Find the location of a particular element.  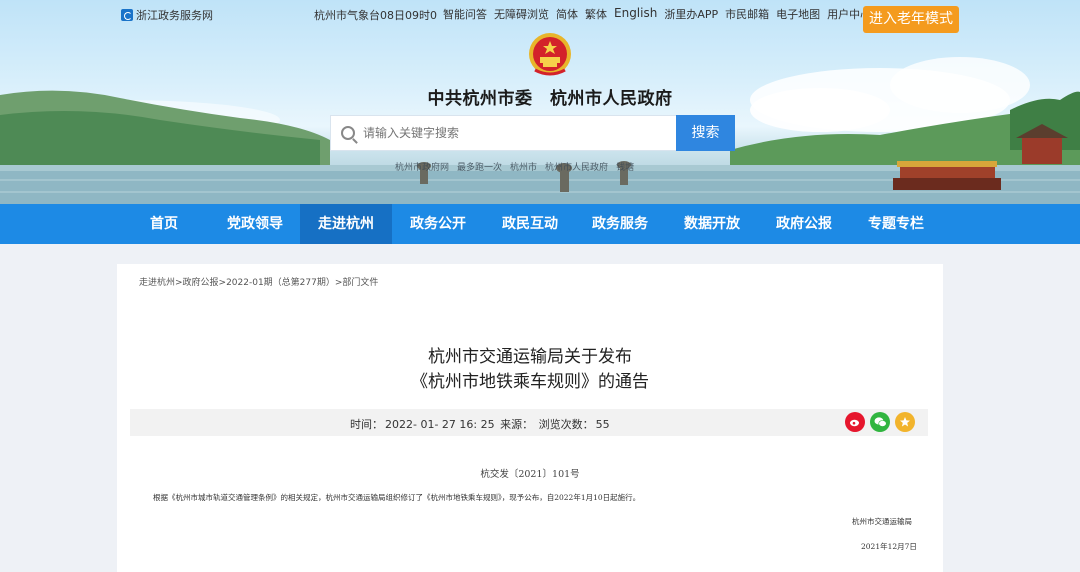

views-label: 浏览次数： is located at coordinates (566, 424).